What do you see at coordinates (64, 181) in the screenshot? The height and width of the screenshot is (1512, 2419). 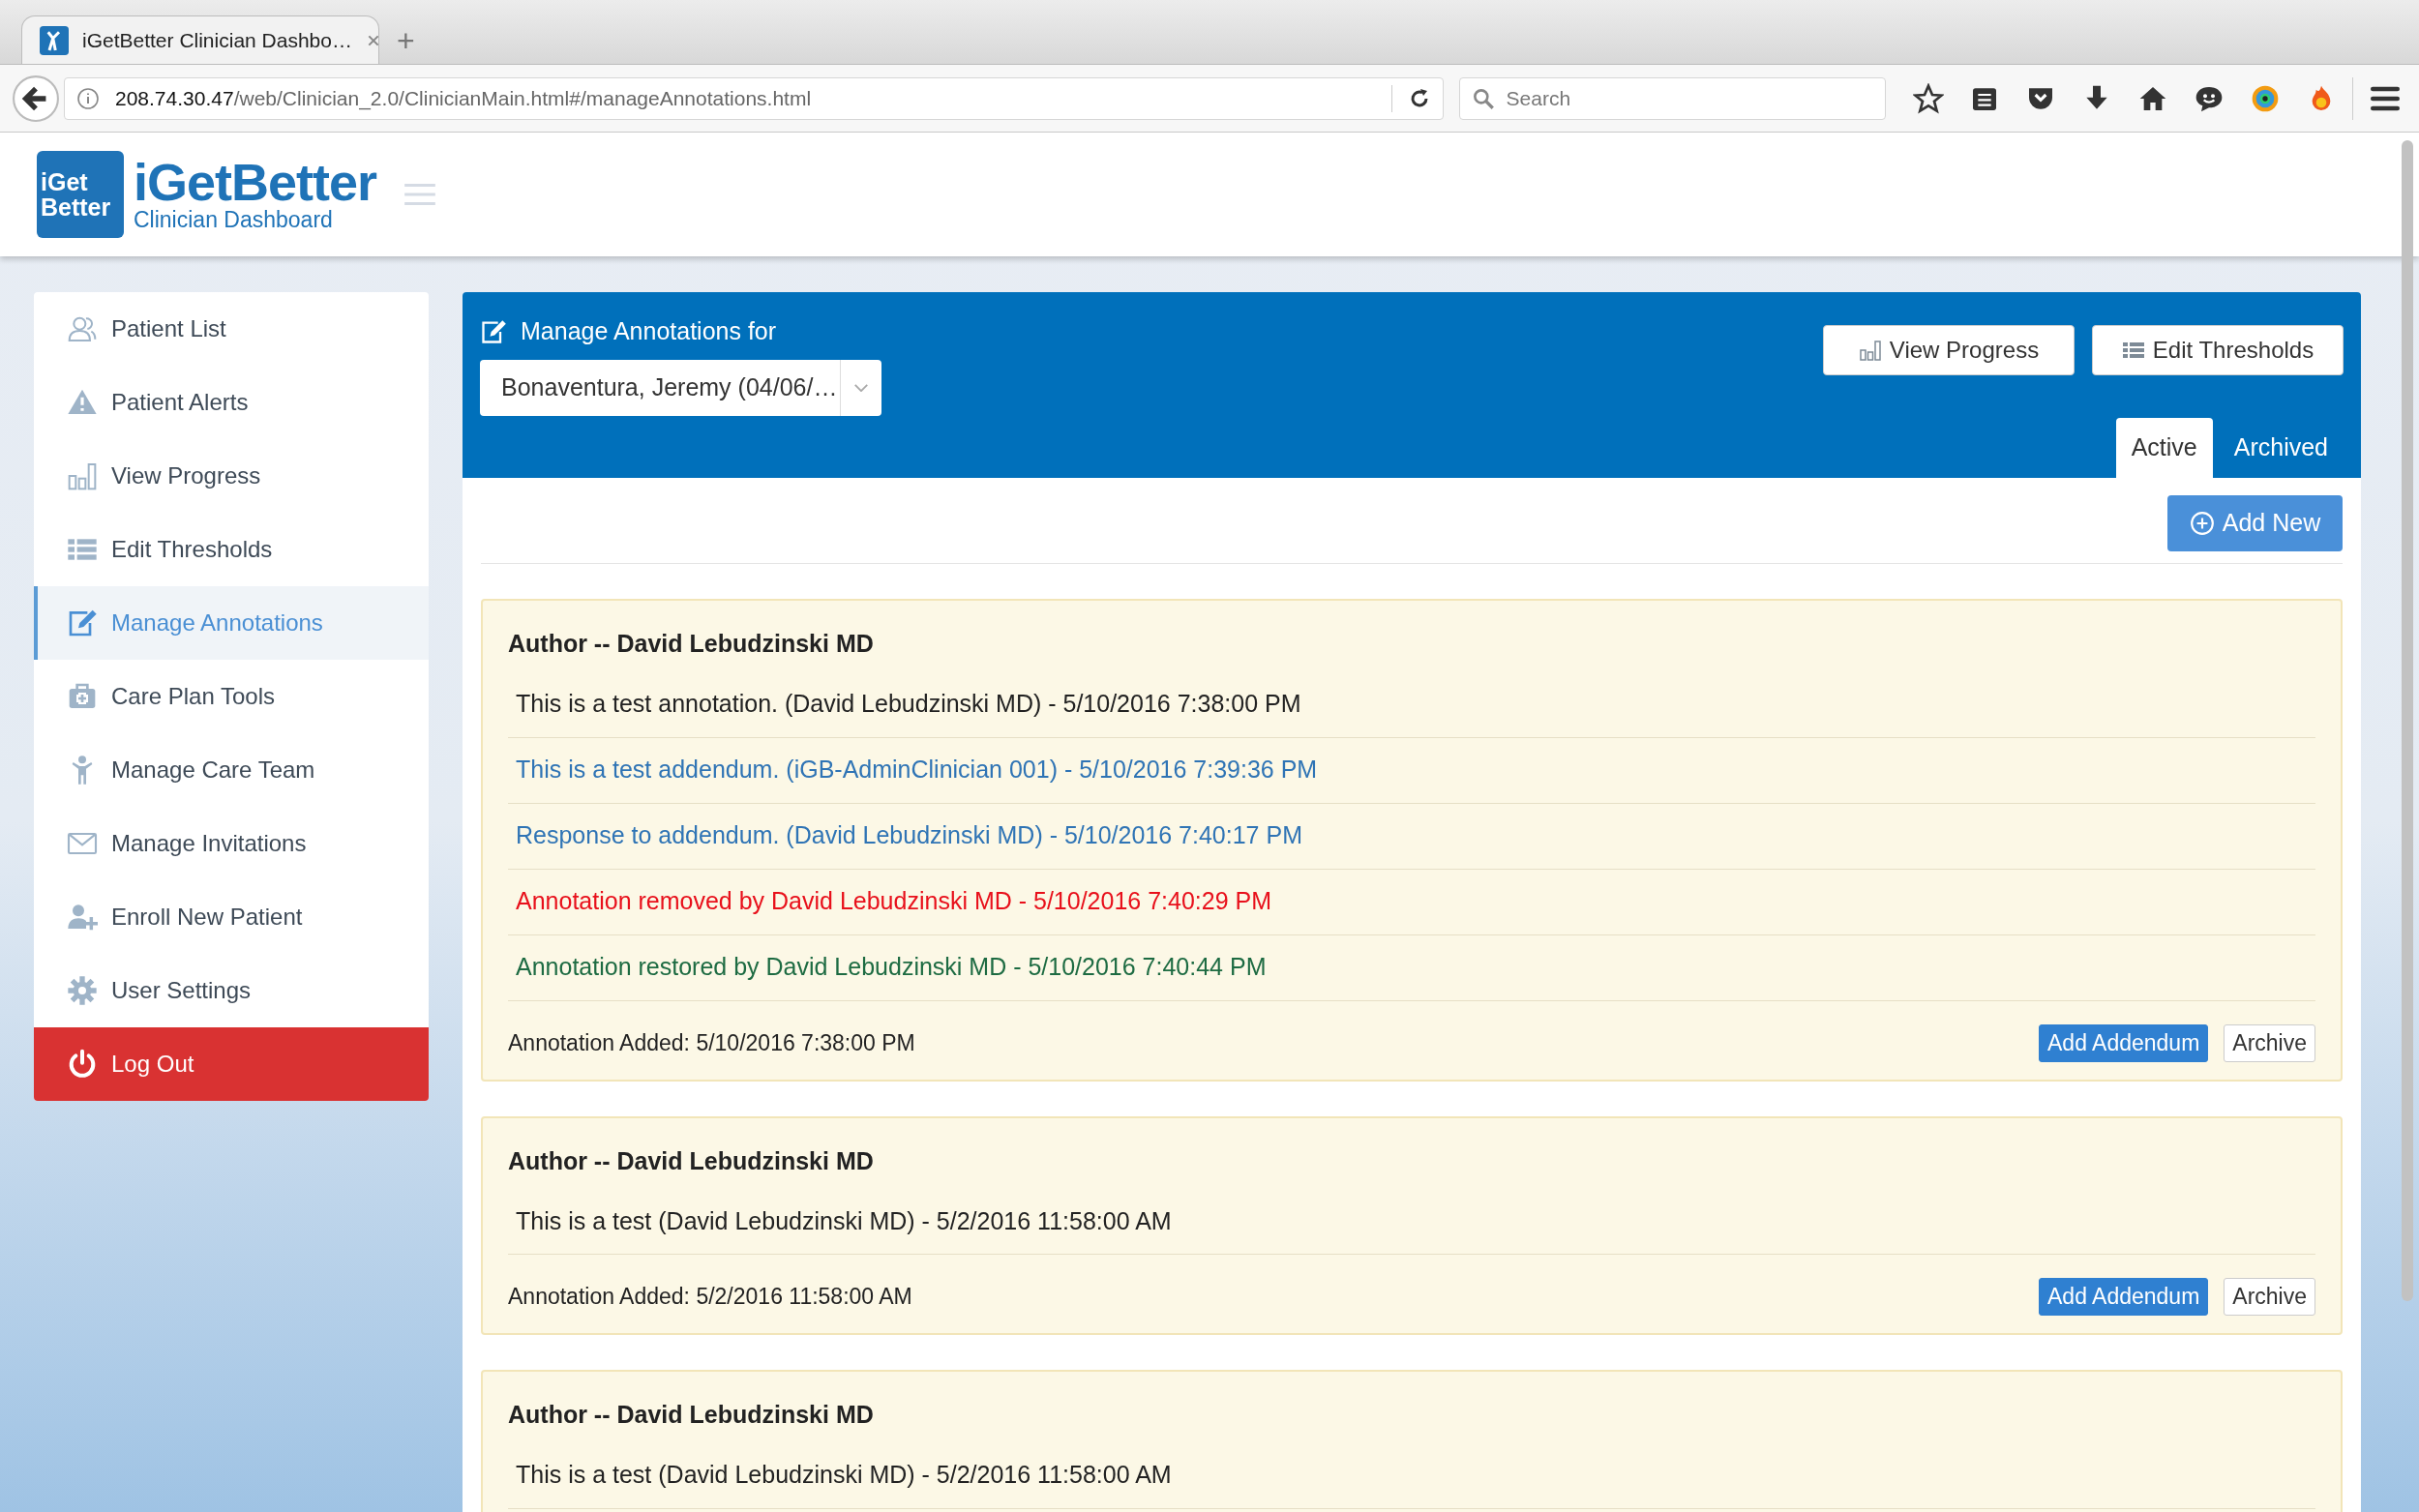 I see `logo-badge-text: iGet` at bounding box center [64, 181].